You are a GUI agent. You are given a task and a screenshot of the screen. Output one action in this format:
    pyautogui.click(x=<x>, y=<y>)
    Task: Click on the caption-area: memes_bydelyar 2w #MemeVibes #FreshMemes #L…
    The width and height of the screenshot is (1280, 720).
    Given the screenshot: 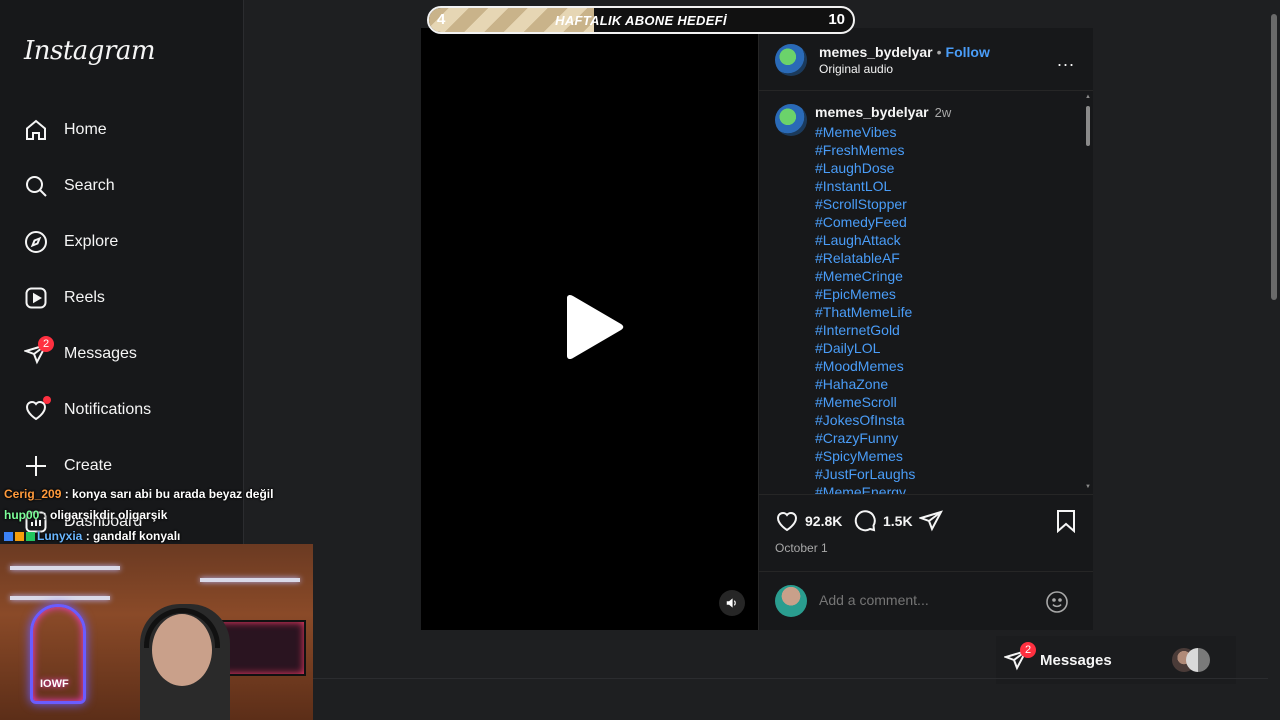 What is the action you would take?
    pyautogui.click(x=926, y=293)
    